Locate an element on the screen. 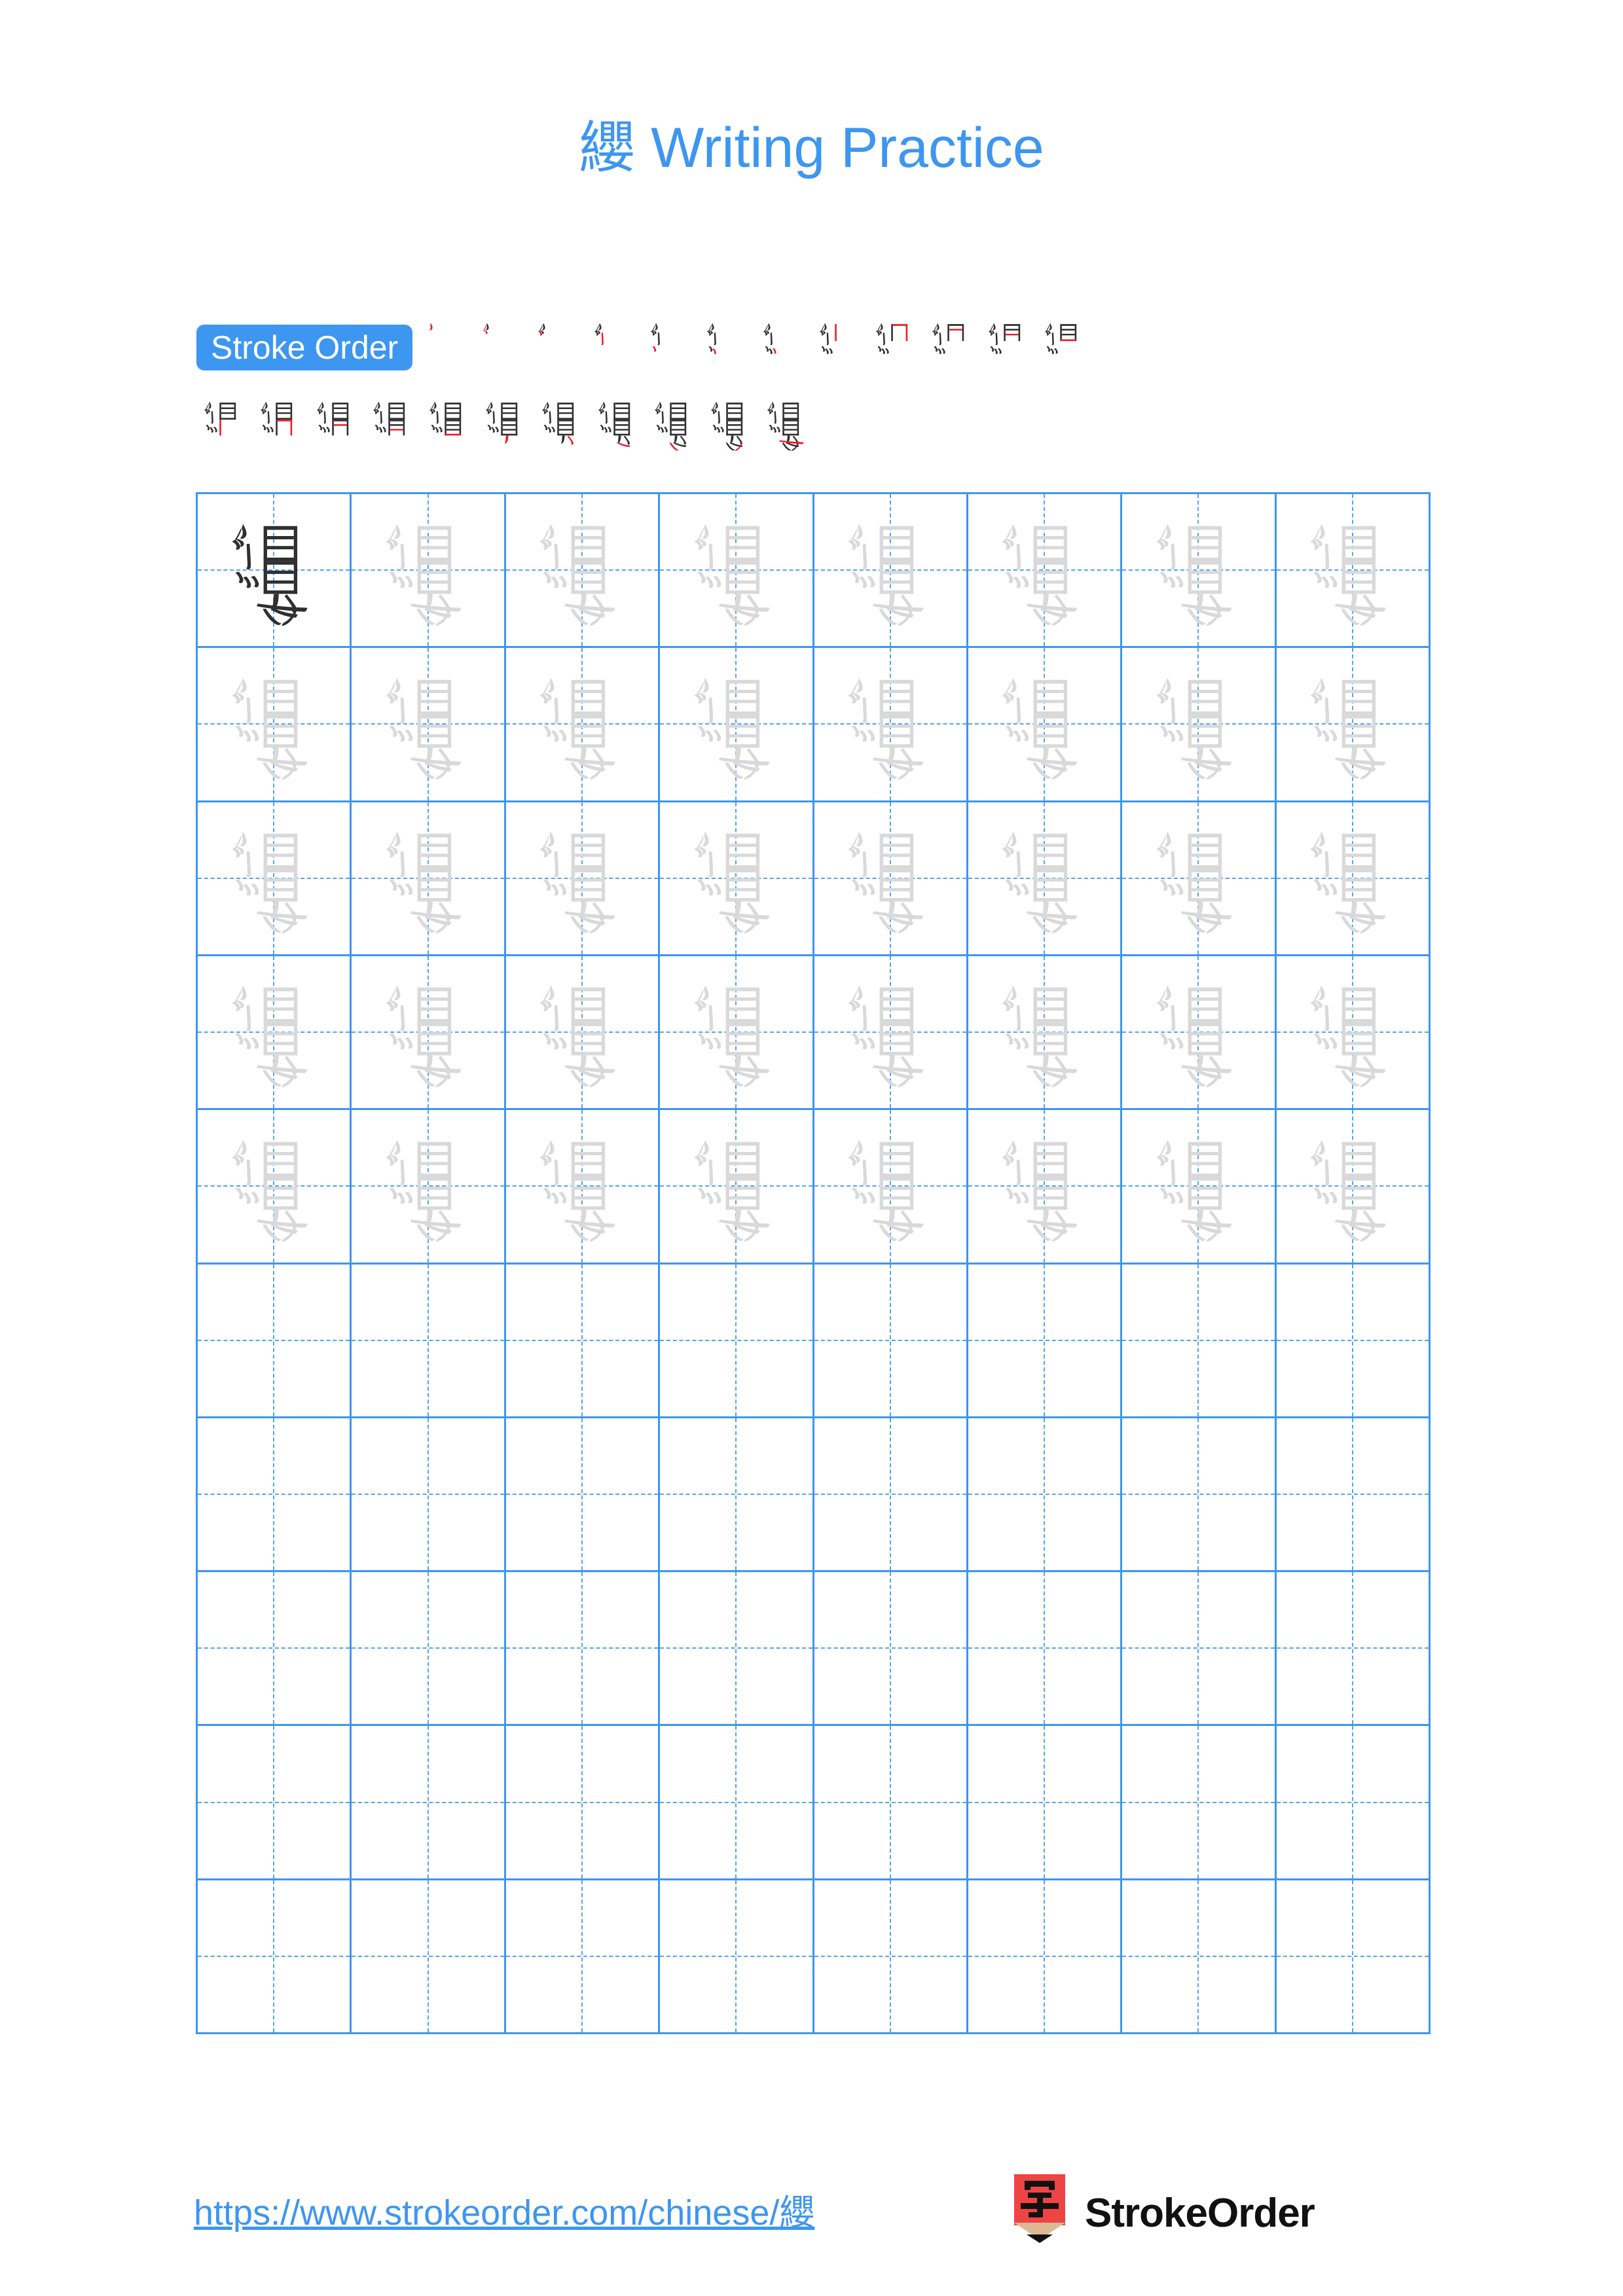 The image size is (1623, 2296). practice-cell-model is located at coordinates (275, 571).